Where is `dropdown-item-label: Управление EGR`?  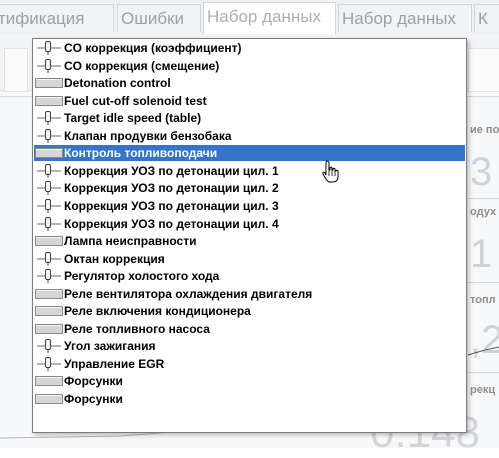 dropdown-item-label: Управление EGR is located at coordinates (114, 363).